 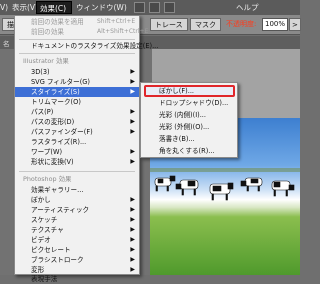 What do you see at coordinates (54, 7) in the screenshot?
I see `menu-effect: 効果(C)` at bounding box center [54, 7].